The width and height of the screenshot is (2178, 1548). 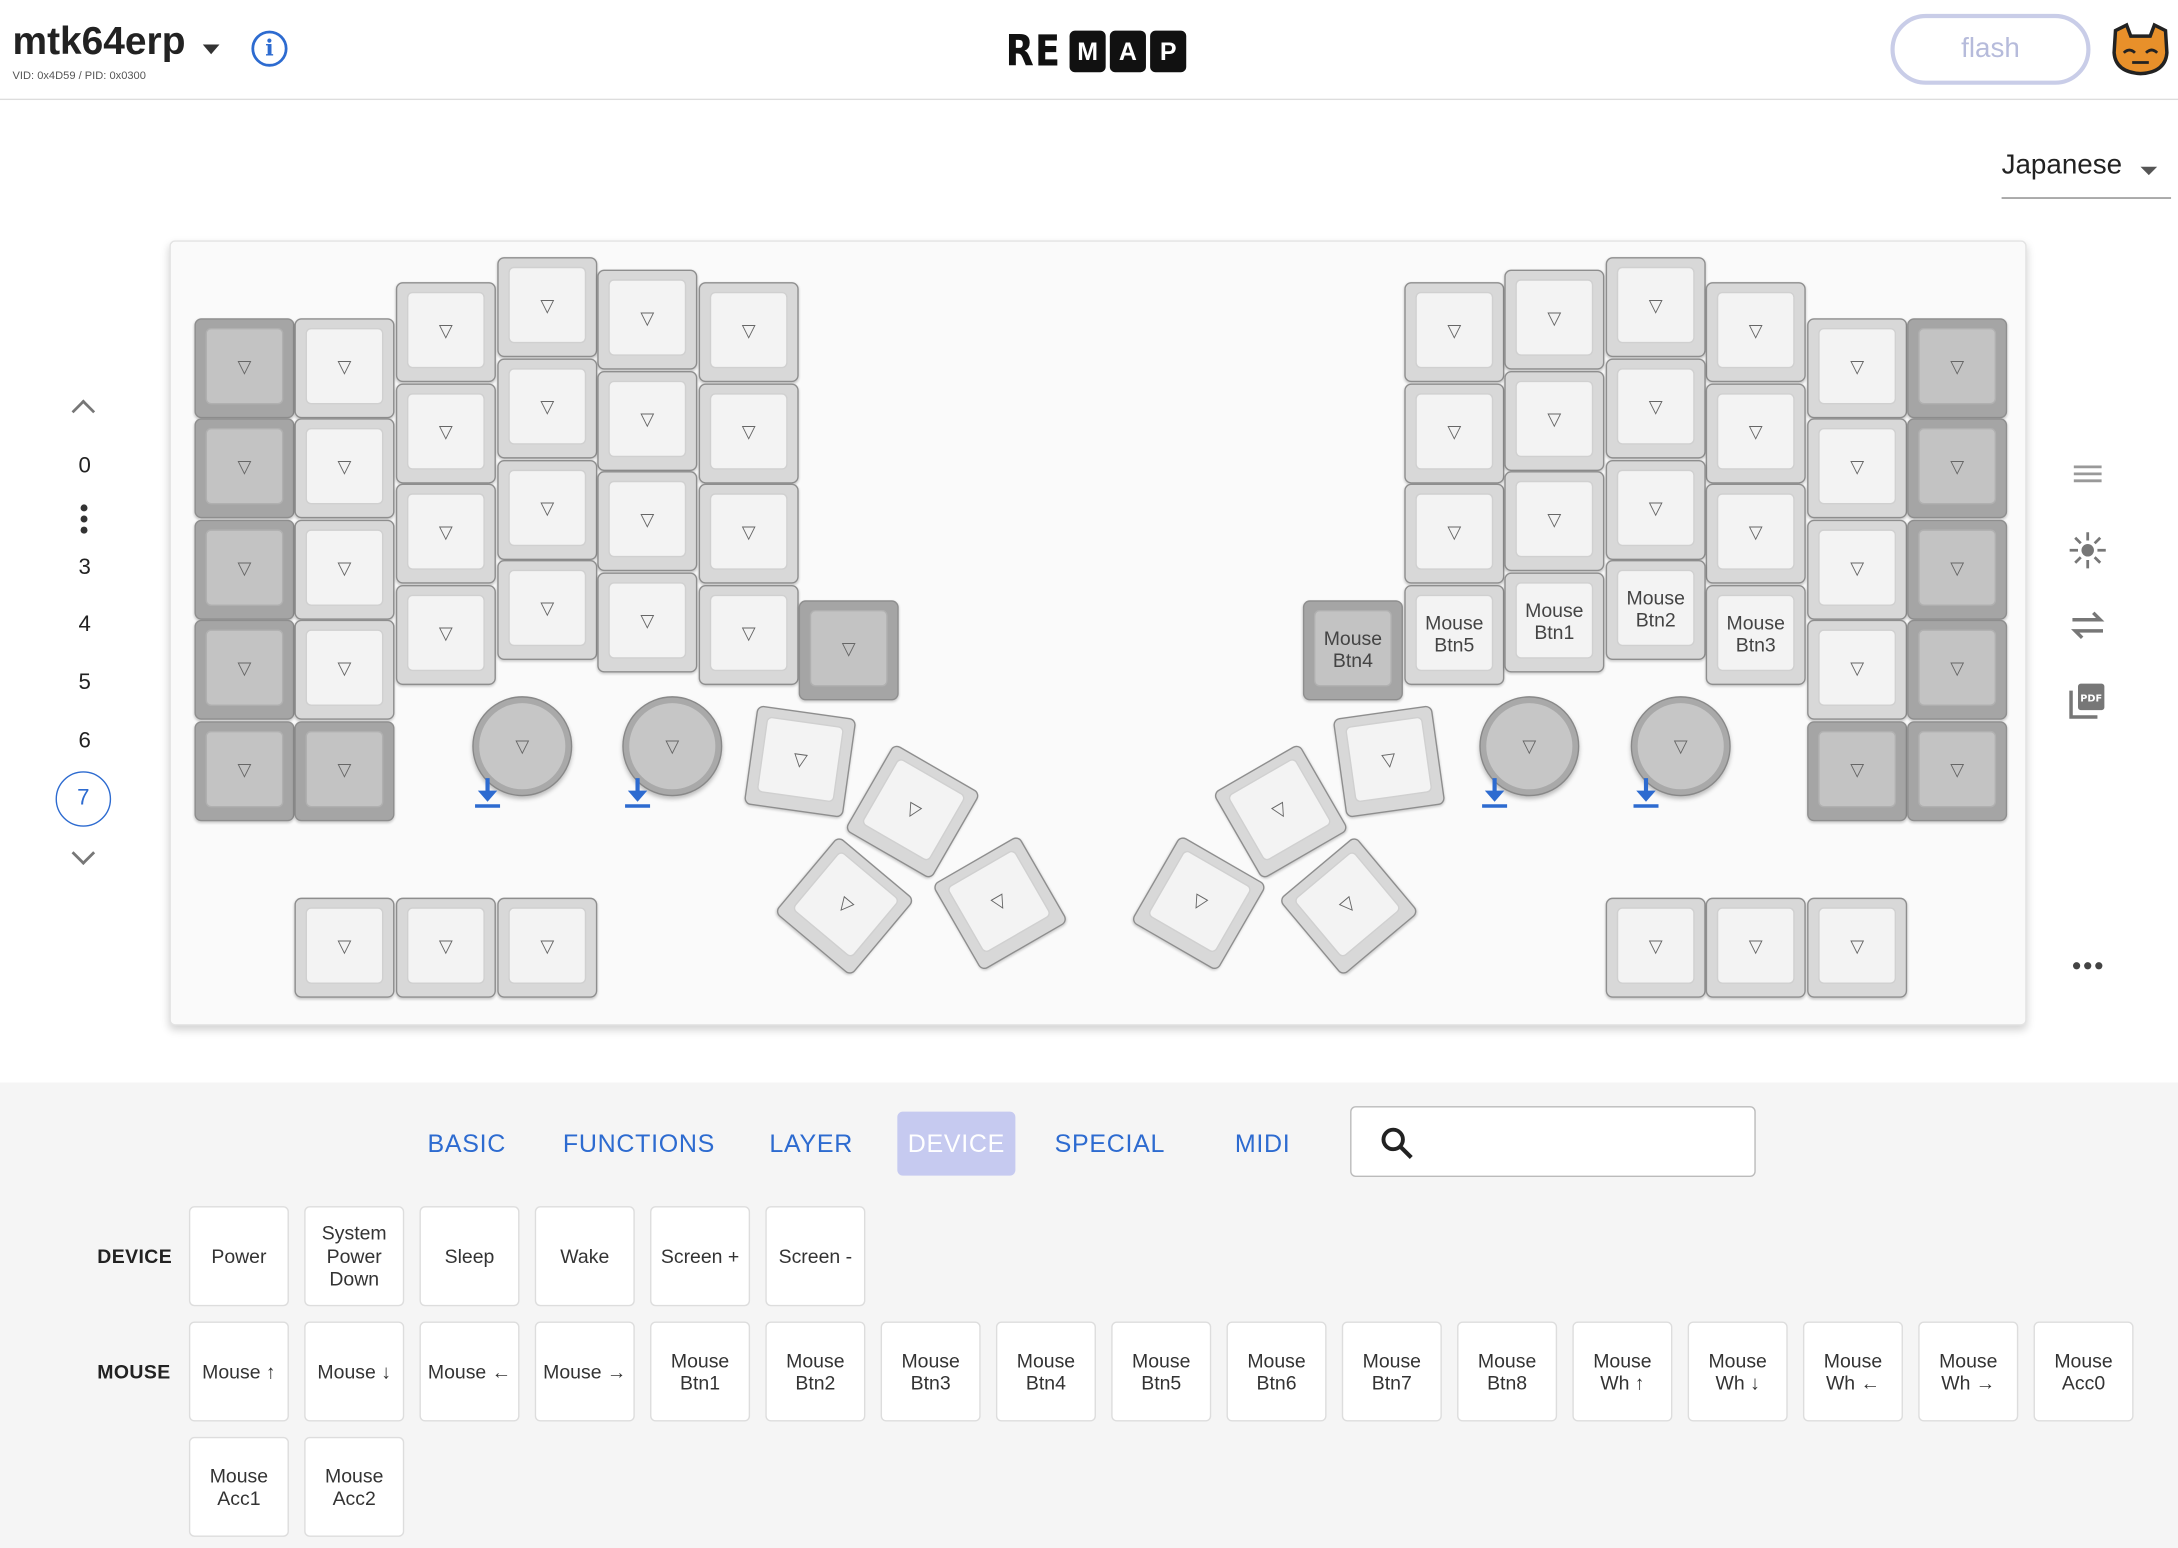 What do you see at coordinates (1507, 1371) in the screenshot?
I see `keycode-mouse: Mouse Btn8` at bounding box center [1507, 1371].